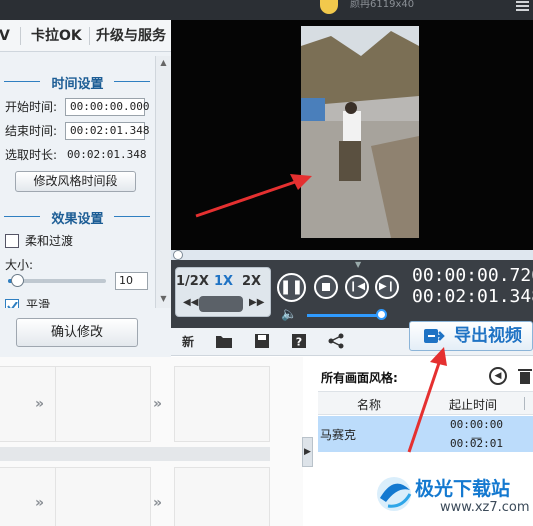 This screenshot has height=526, width=533. What do you see at coordinates (485, 507) in the screenshot?
I see `watermark-url: www.xz7.com` at bounding box center [485, 507].